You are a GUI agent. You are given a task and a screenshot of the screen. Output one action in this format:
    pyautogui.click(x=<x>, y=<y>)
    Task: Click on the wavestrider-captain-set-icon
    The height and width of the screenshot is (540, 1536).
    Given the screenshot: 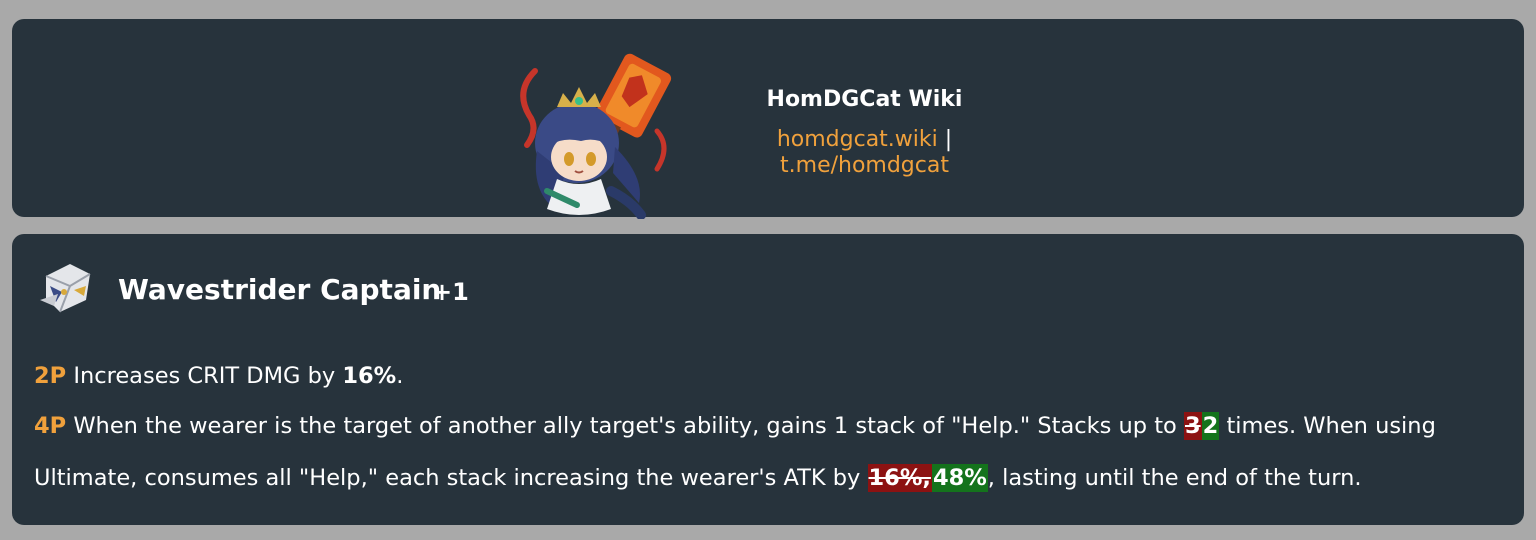 What is the action you would take?
    pyautogui.click(x=65, y=288)
    